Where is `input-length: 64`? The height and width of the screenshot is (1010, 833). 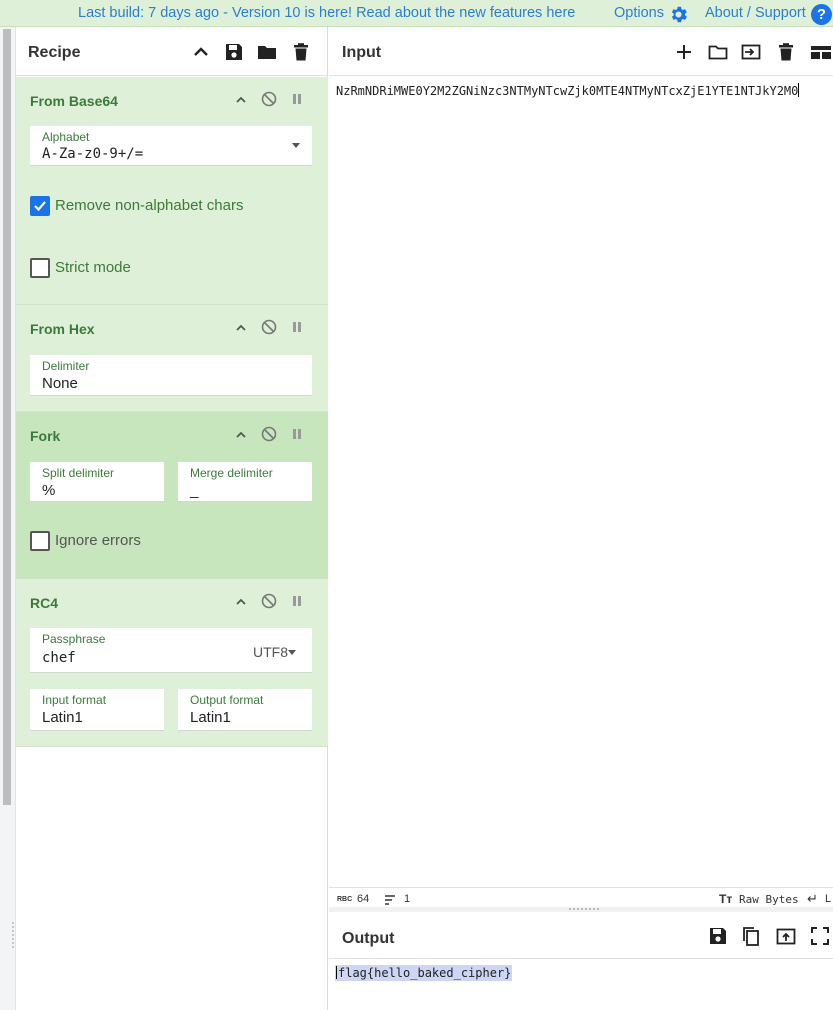 input-length: 64 is located at coordinates (363, 899).